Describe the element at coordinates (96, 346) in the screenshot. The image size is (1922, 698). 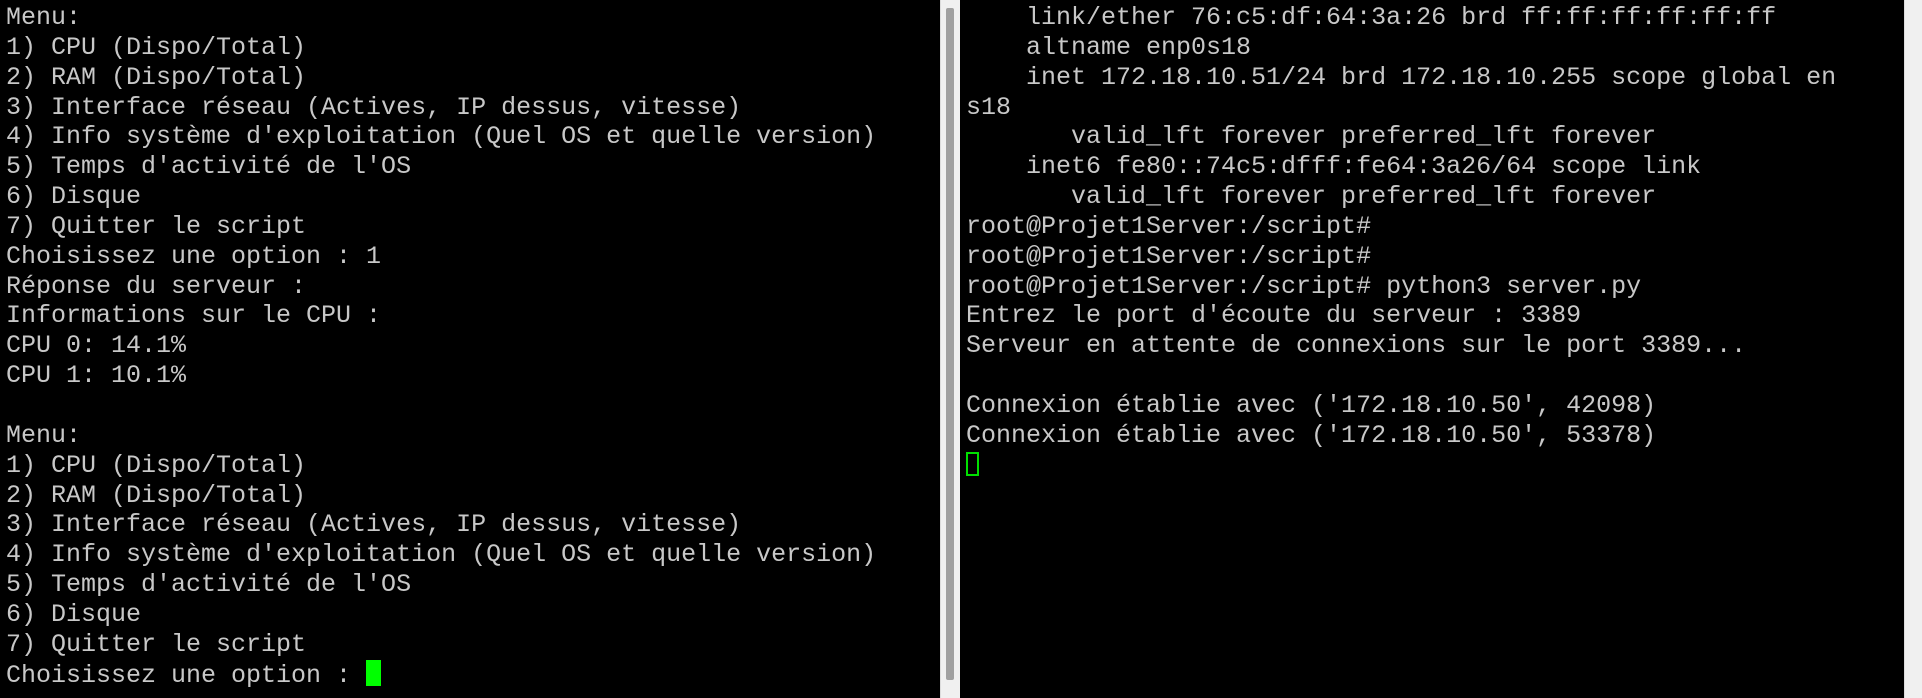
I see `terminal-line: CPU 0: 14.1%` at that location.